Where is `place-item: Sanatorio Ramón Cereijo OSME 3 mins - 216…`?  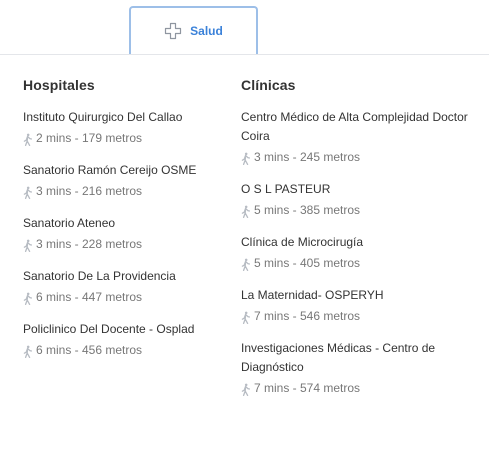
place-item: Sanatorio Ramón Cereijo OSME 3 mins - 216… is located at coordinates (123, 181).